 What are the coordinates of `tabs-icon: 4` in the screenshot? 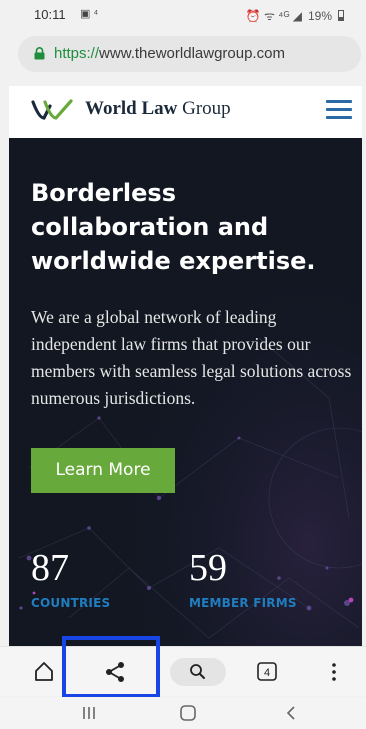 It's located at (267, 671).